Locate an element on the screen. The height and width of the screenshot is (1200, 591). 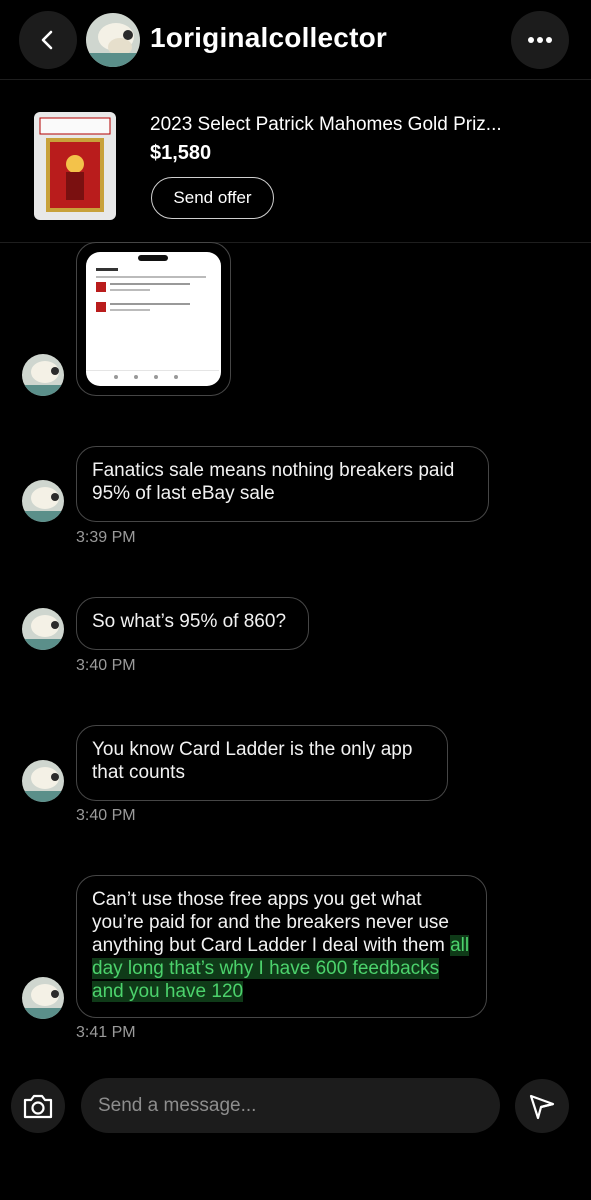
chevron-left-icon is located at coordinates (47, 40).